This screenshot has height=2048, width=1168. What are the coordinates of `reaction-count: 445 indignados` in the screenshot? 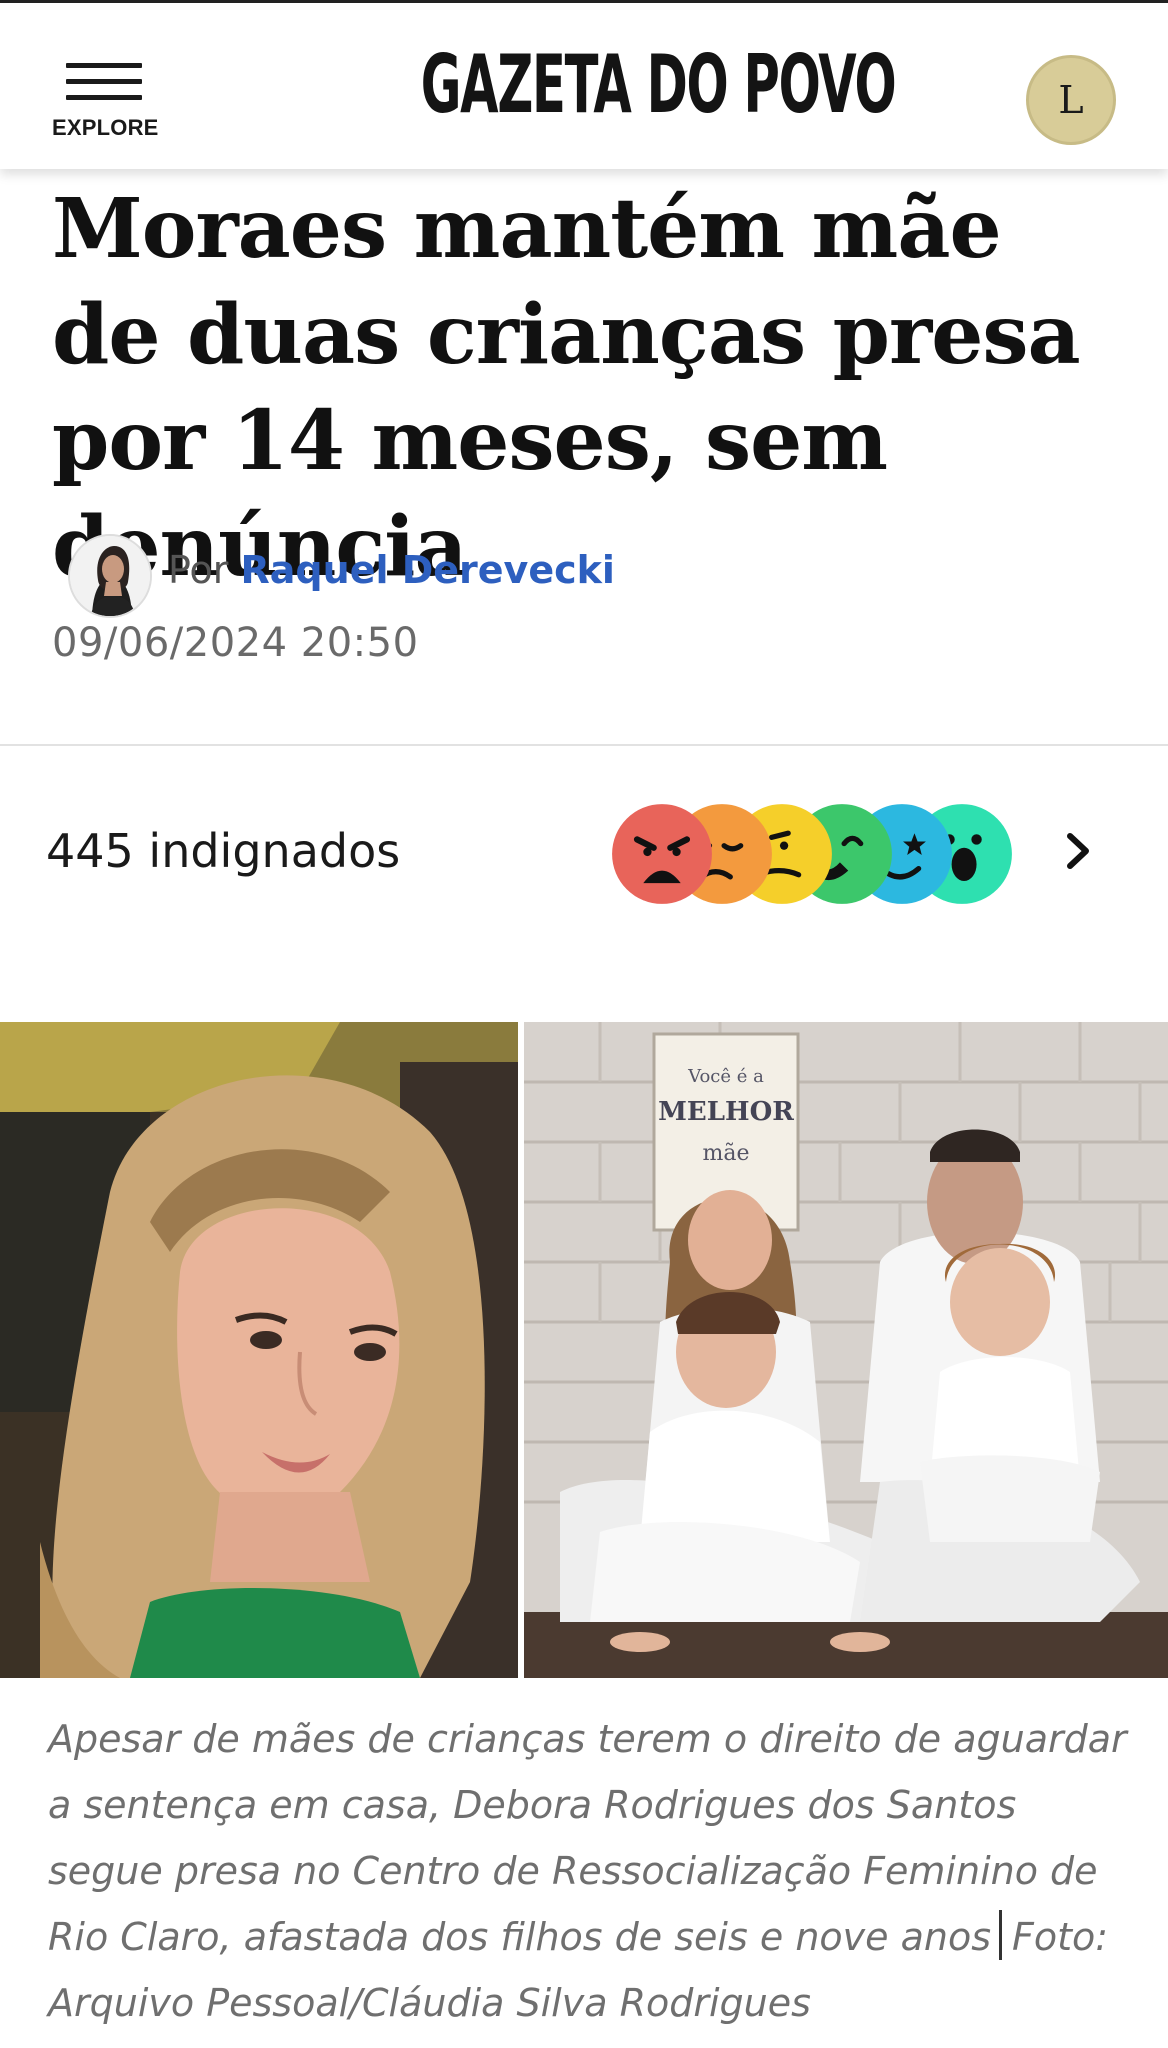 It's located at (223, 851).